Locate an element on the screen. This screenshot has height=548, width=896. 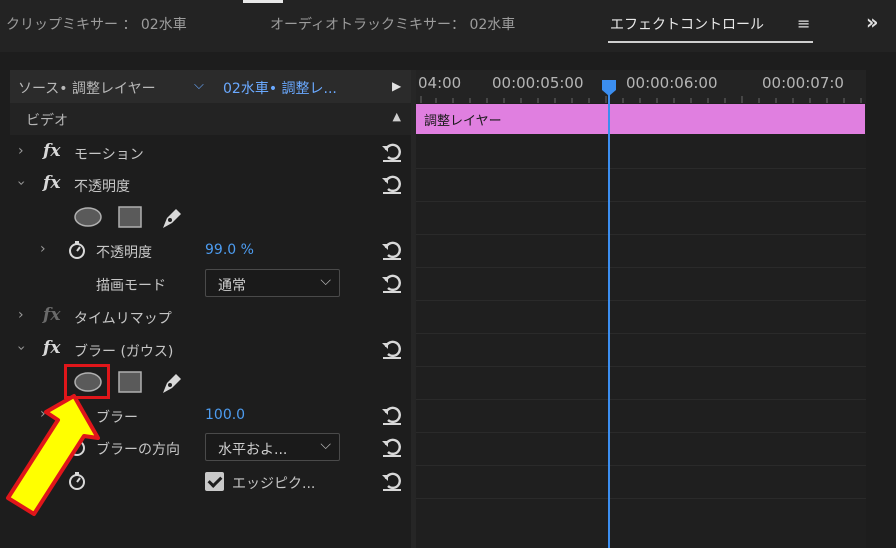
source-clip-label: ソース• 調整レイヤー is located at coordinates (87, 88).